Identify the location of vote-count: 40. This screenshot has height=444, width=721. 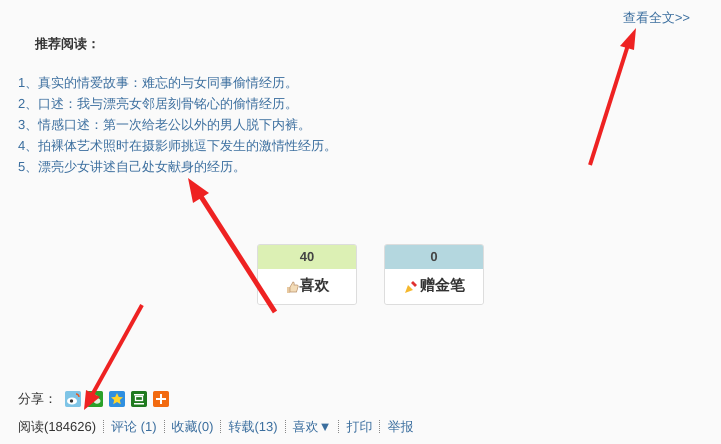
(307, 257).